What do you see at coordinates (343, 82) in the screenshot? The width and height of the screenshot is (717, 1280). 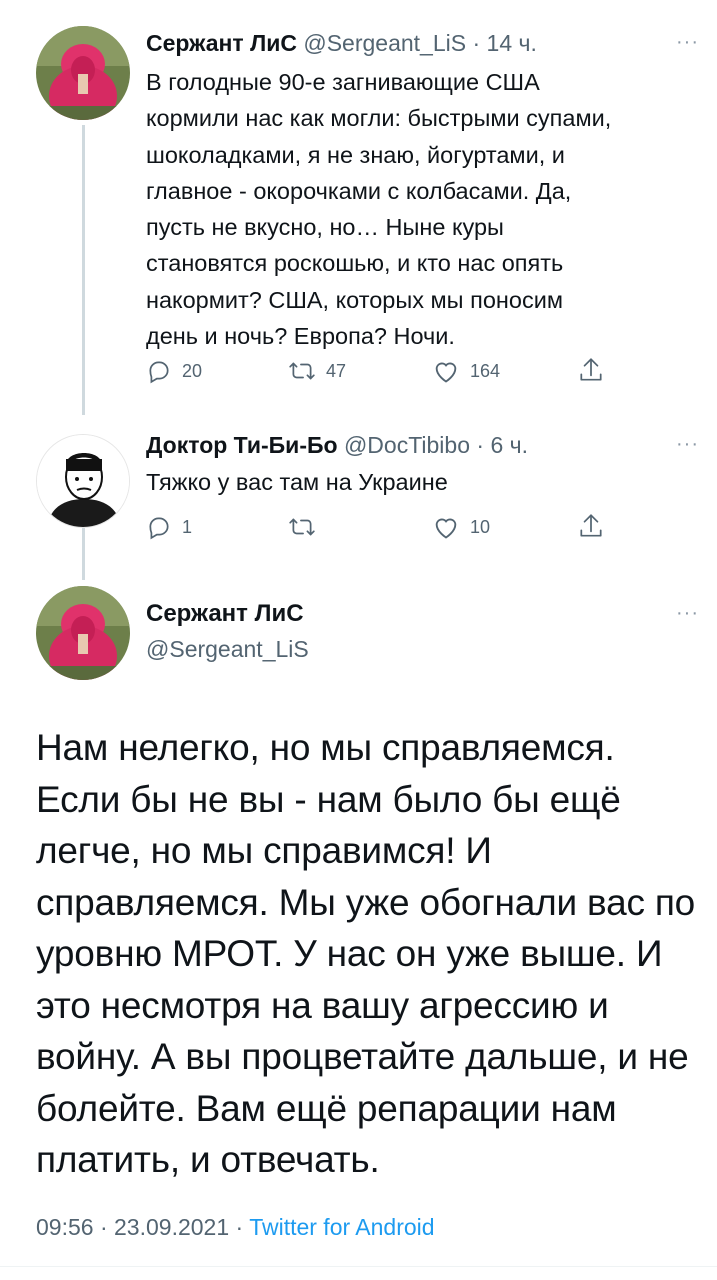 I see `text-line: В голодные 90-е загнивающие США` at bounding box center [343, 82].